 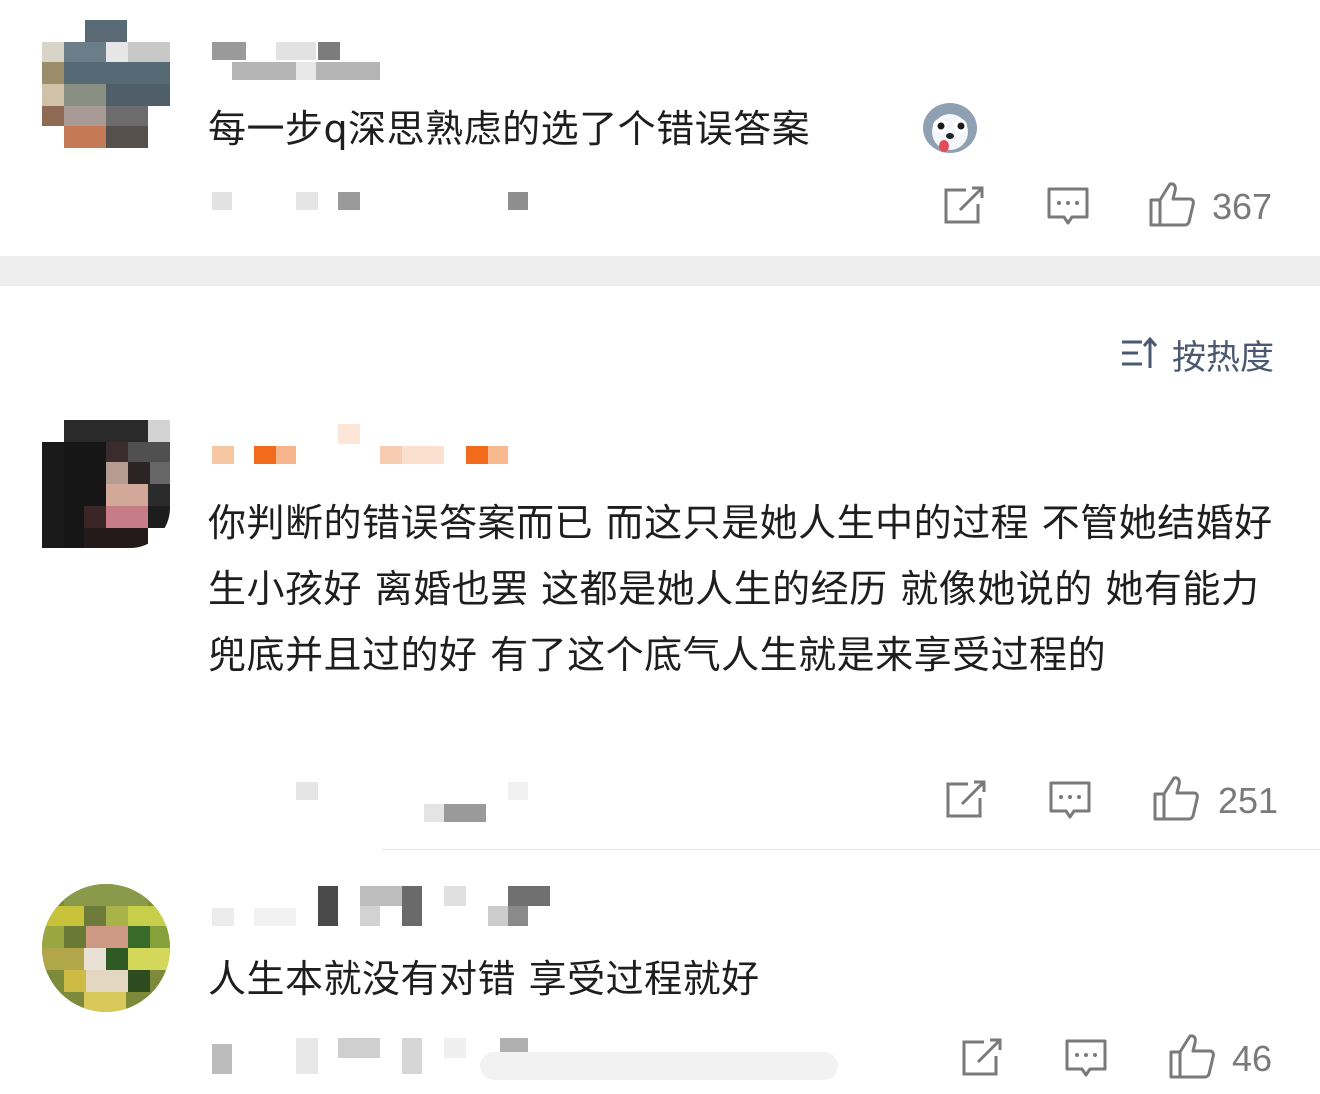 What do you see at coordinates (851, 849) in the screenshot?
I see `comment-separator` at bounding box center [851, 849].